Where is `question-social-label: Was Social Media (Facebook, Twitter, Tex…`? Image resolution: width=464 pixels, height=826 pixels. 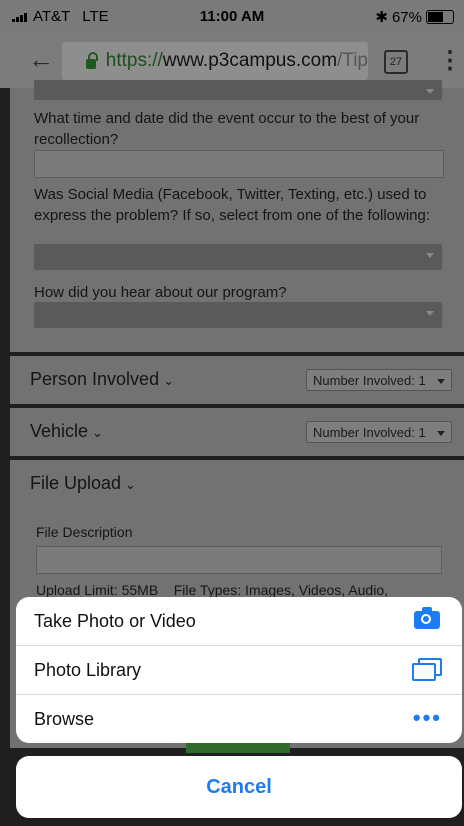 question-social-label: Was Social Media (Facebook, Twitter, Tex… is located at coordinates (232, 205).